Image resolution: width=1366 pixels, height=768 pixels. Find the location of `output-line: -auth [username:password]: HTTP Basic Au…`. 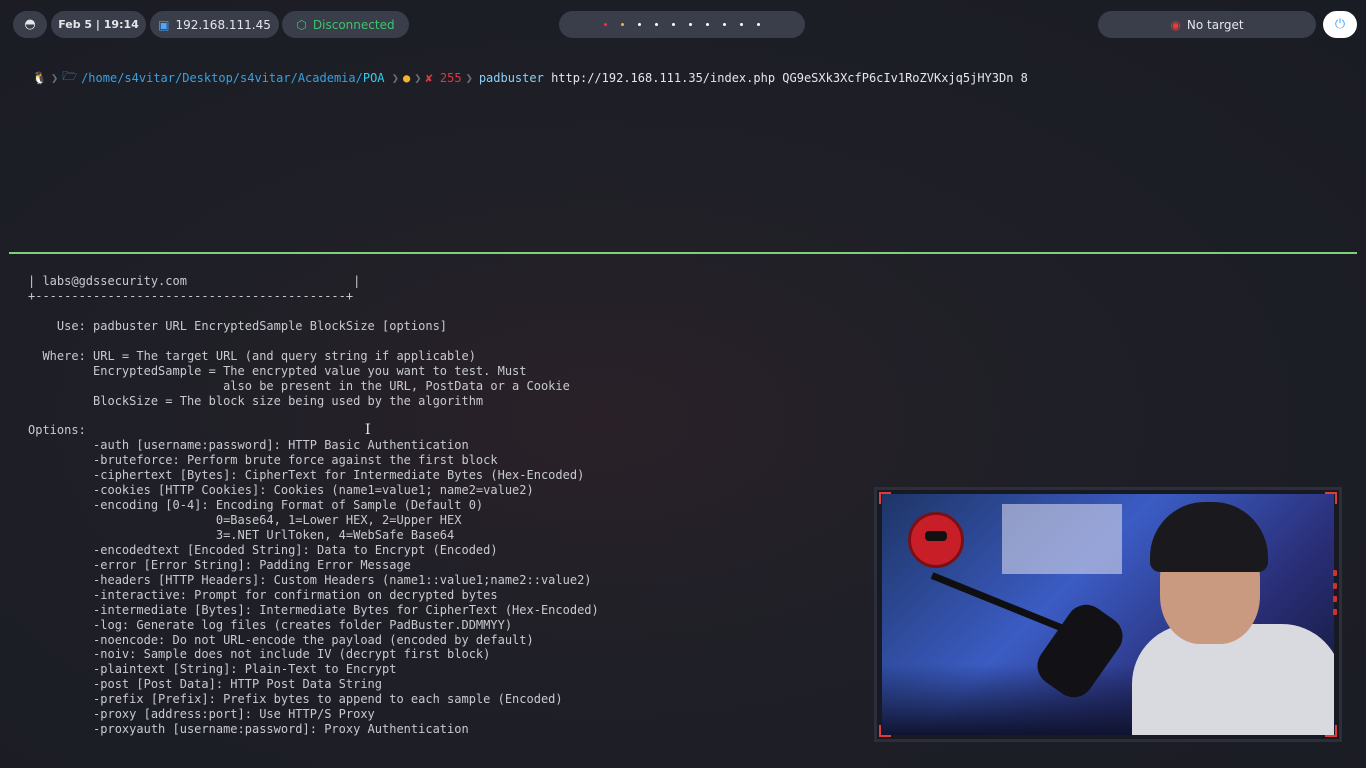

output-line: -auth [username:password]: HTTP Basic Au… is located at coordinates (248, 445).